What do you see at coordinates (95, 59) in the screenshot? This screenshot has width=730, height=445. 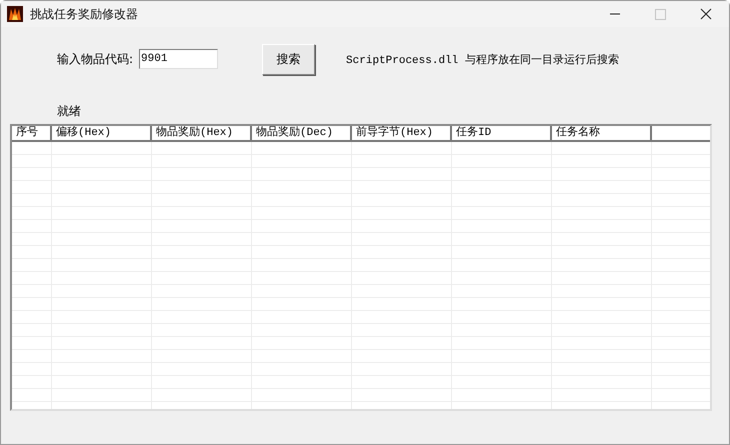 I see `item-code-label: 输入物品代码:` at bounding box center [95, 59].